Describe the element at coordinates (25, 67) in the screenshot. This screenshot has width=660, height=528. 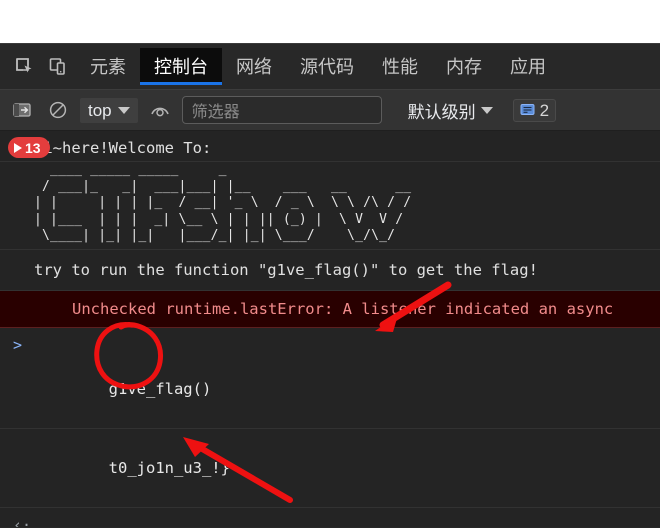
I see `inspect-element-icon` at that location.